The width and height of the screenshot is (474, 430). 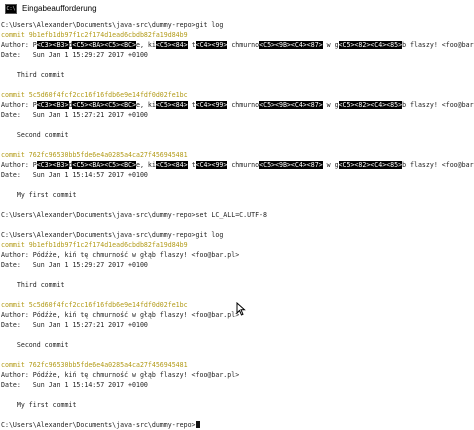 What do you see at coordinates (241, 309) in the screenshot?
I see `mouse-pointer-icon` at bounding box center [241, 309].